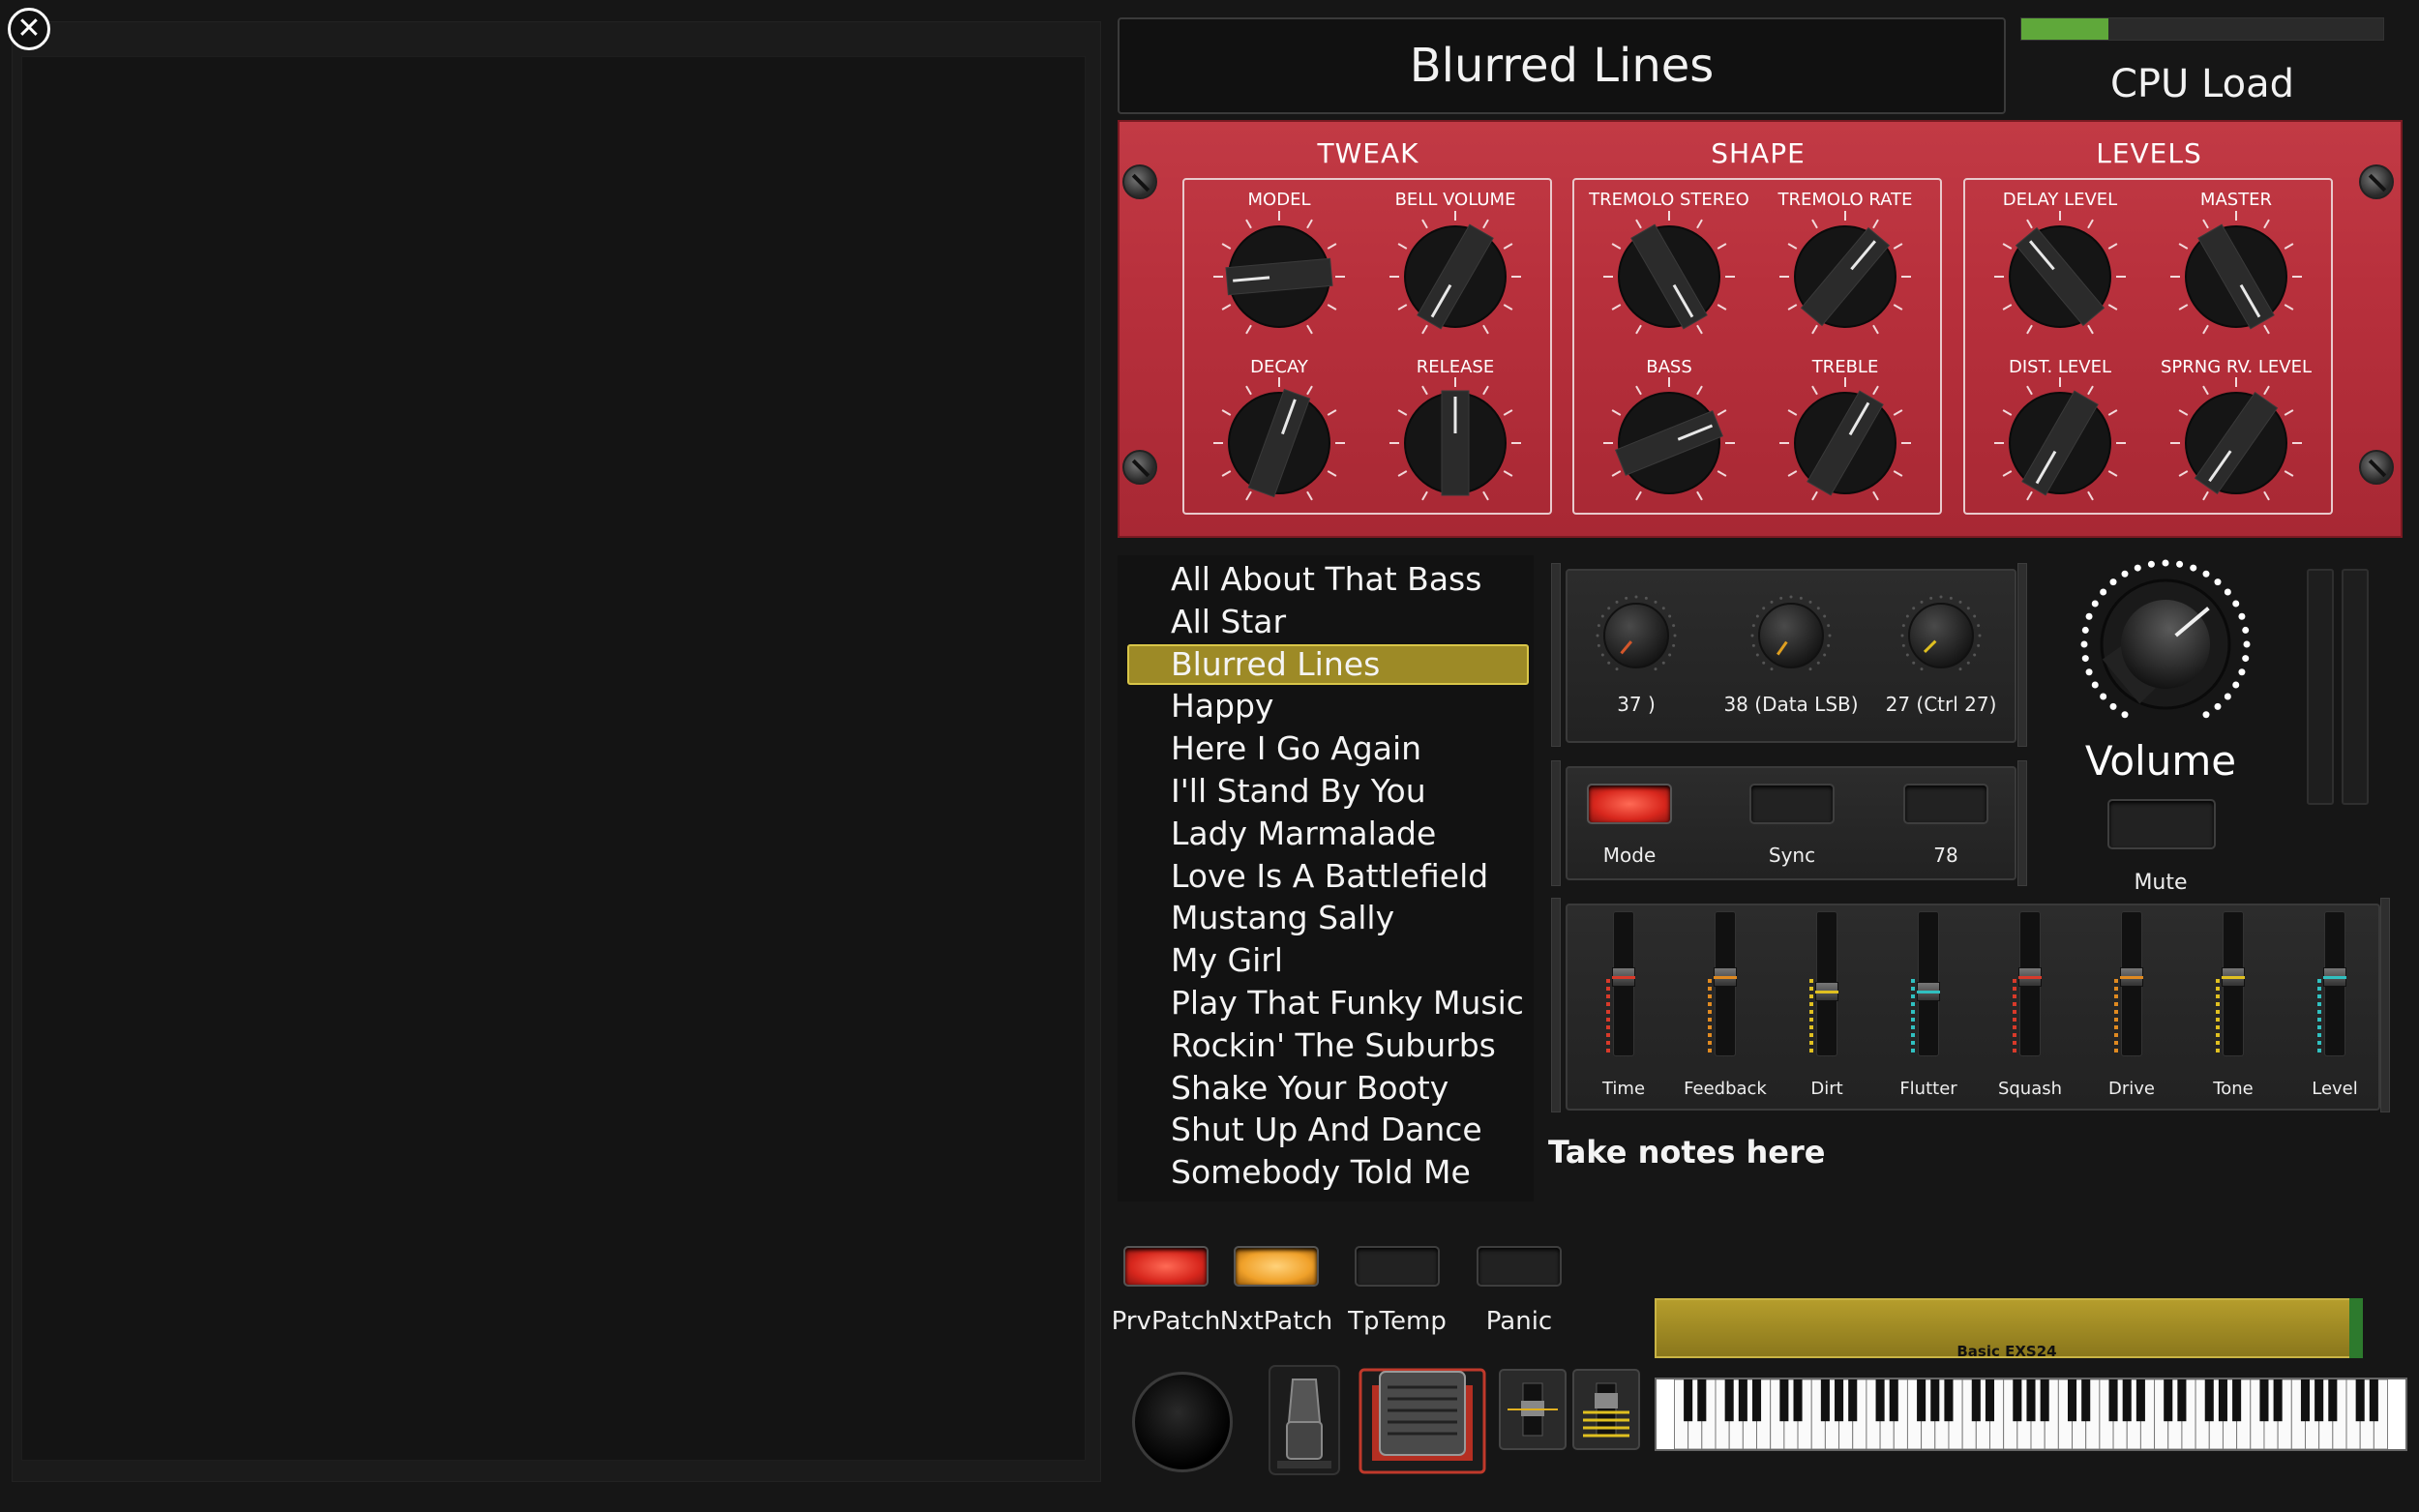  I want to click on footer-button-panic, so click(1520, 1267).